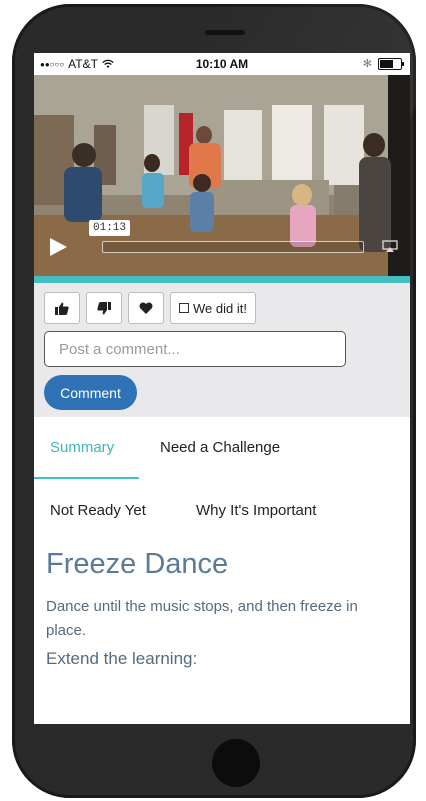 The width and height of the screenshot is (426, 801). What do you see at coordinates (86, 478) in the screenshot?
I see `active-tab-indicator` at bounding box center [86, 478].